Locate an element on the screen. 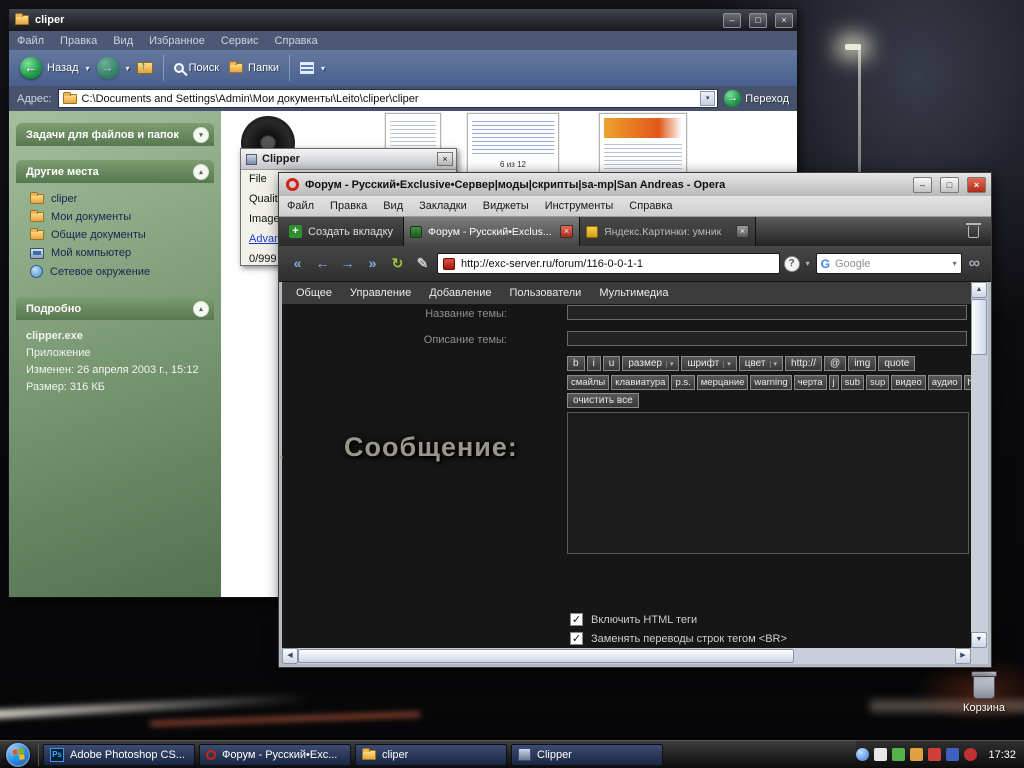 The height and width of the screenshot is (768, 1024). back-button: ← Назад is located at coordinates (49, 68).